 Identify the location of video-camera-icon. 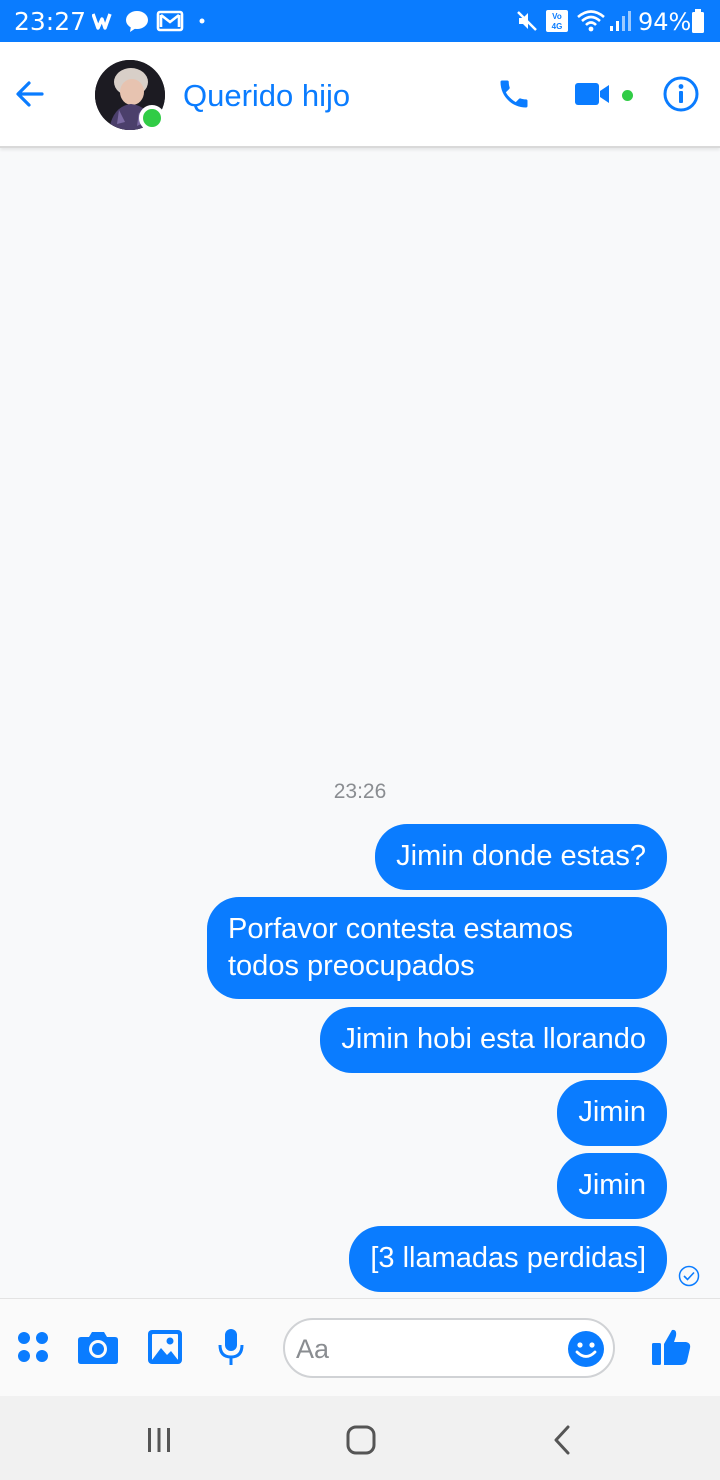
(592, 94).